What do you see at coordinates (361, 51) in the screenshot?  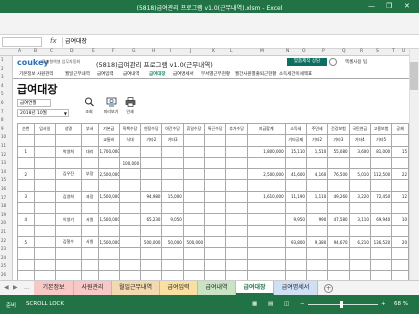 I see `column-header: R` at bounding box center [361, 51].